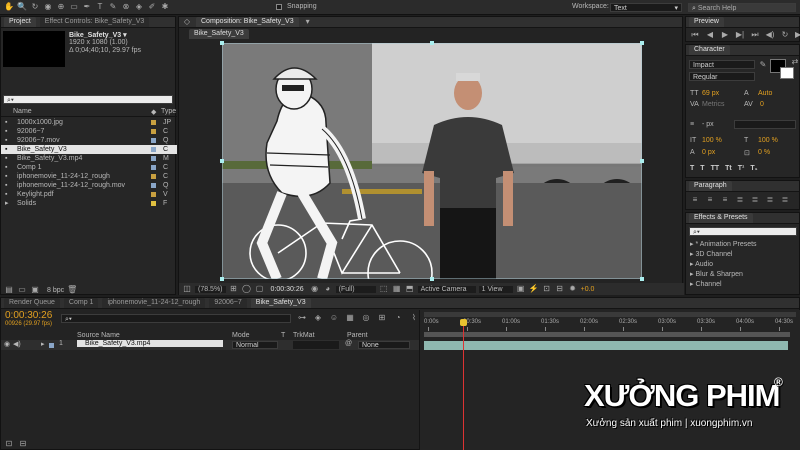  What do you see at coordinates (304, 335) in the screenshot?
I see `col-trkmat: TrkMat` at bounding box center [304, 335].